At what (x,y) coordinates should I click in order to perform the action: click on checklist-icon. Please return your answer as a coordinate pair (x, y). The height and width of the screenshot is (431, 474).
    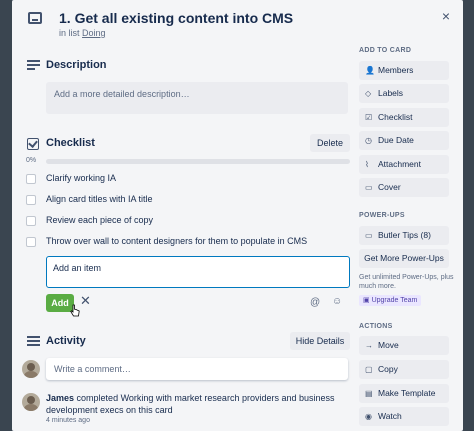
    Looking at the image, I should click on (33, 144).